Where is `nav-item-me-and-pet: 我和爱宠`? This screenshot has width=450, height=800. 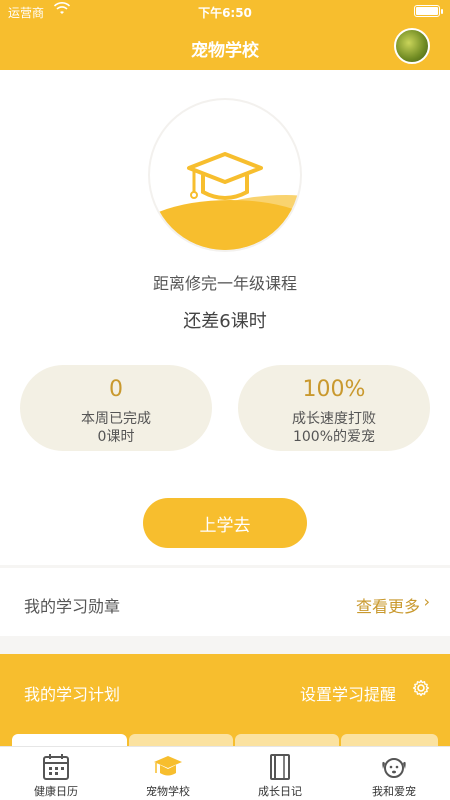
nav-item-me-and-pet: 我和爱宠 is located at coordinates (394, 773).